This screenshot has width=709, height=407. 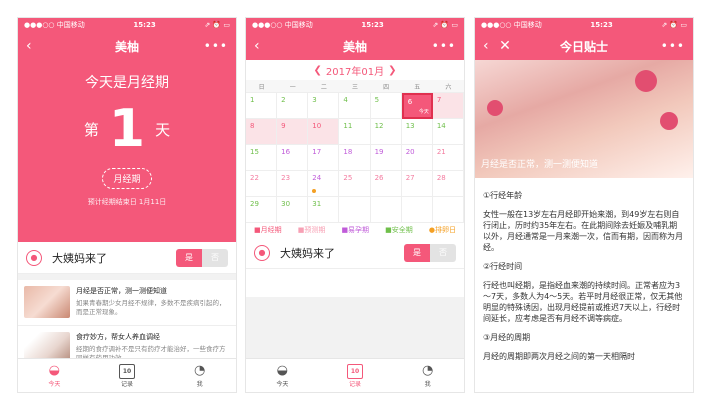 What do you see at coordinates (261, 87) in the screenshot?
I see `weekday-label: 日` at bounding box center [261, 87].